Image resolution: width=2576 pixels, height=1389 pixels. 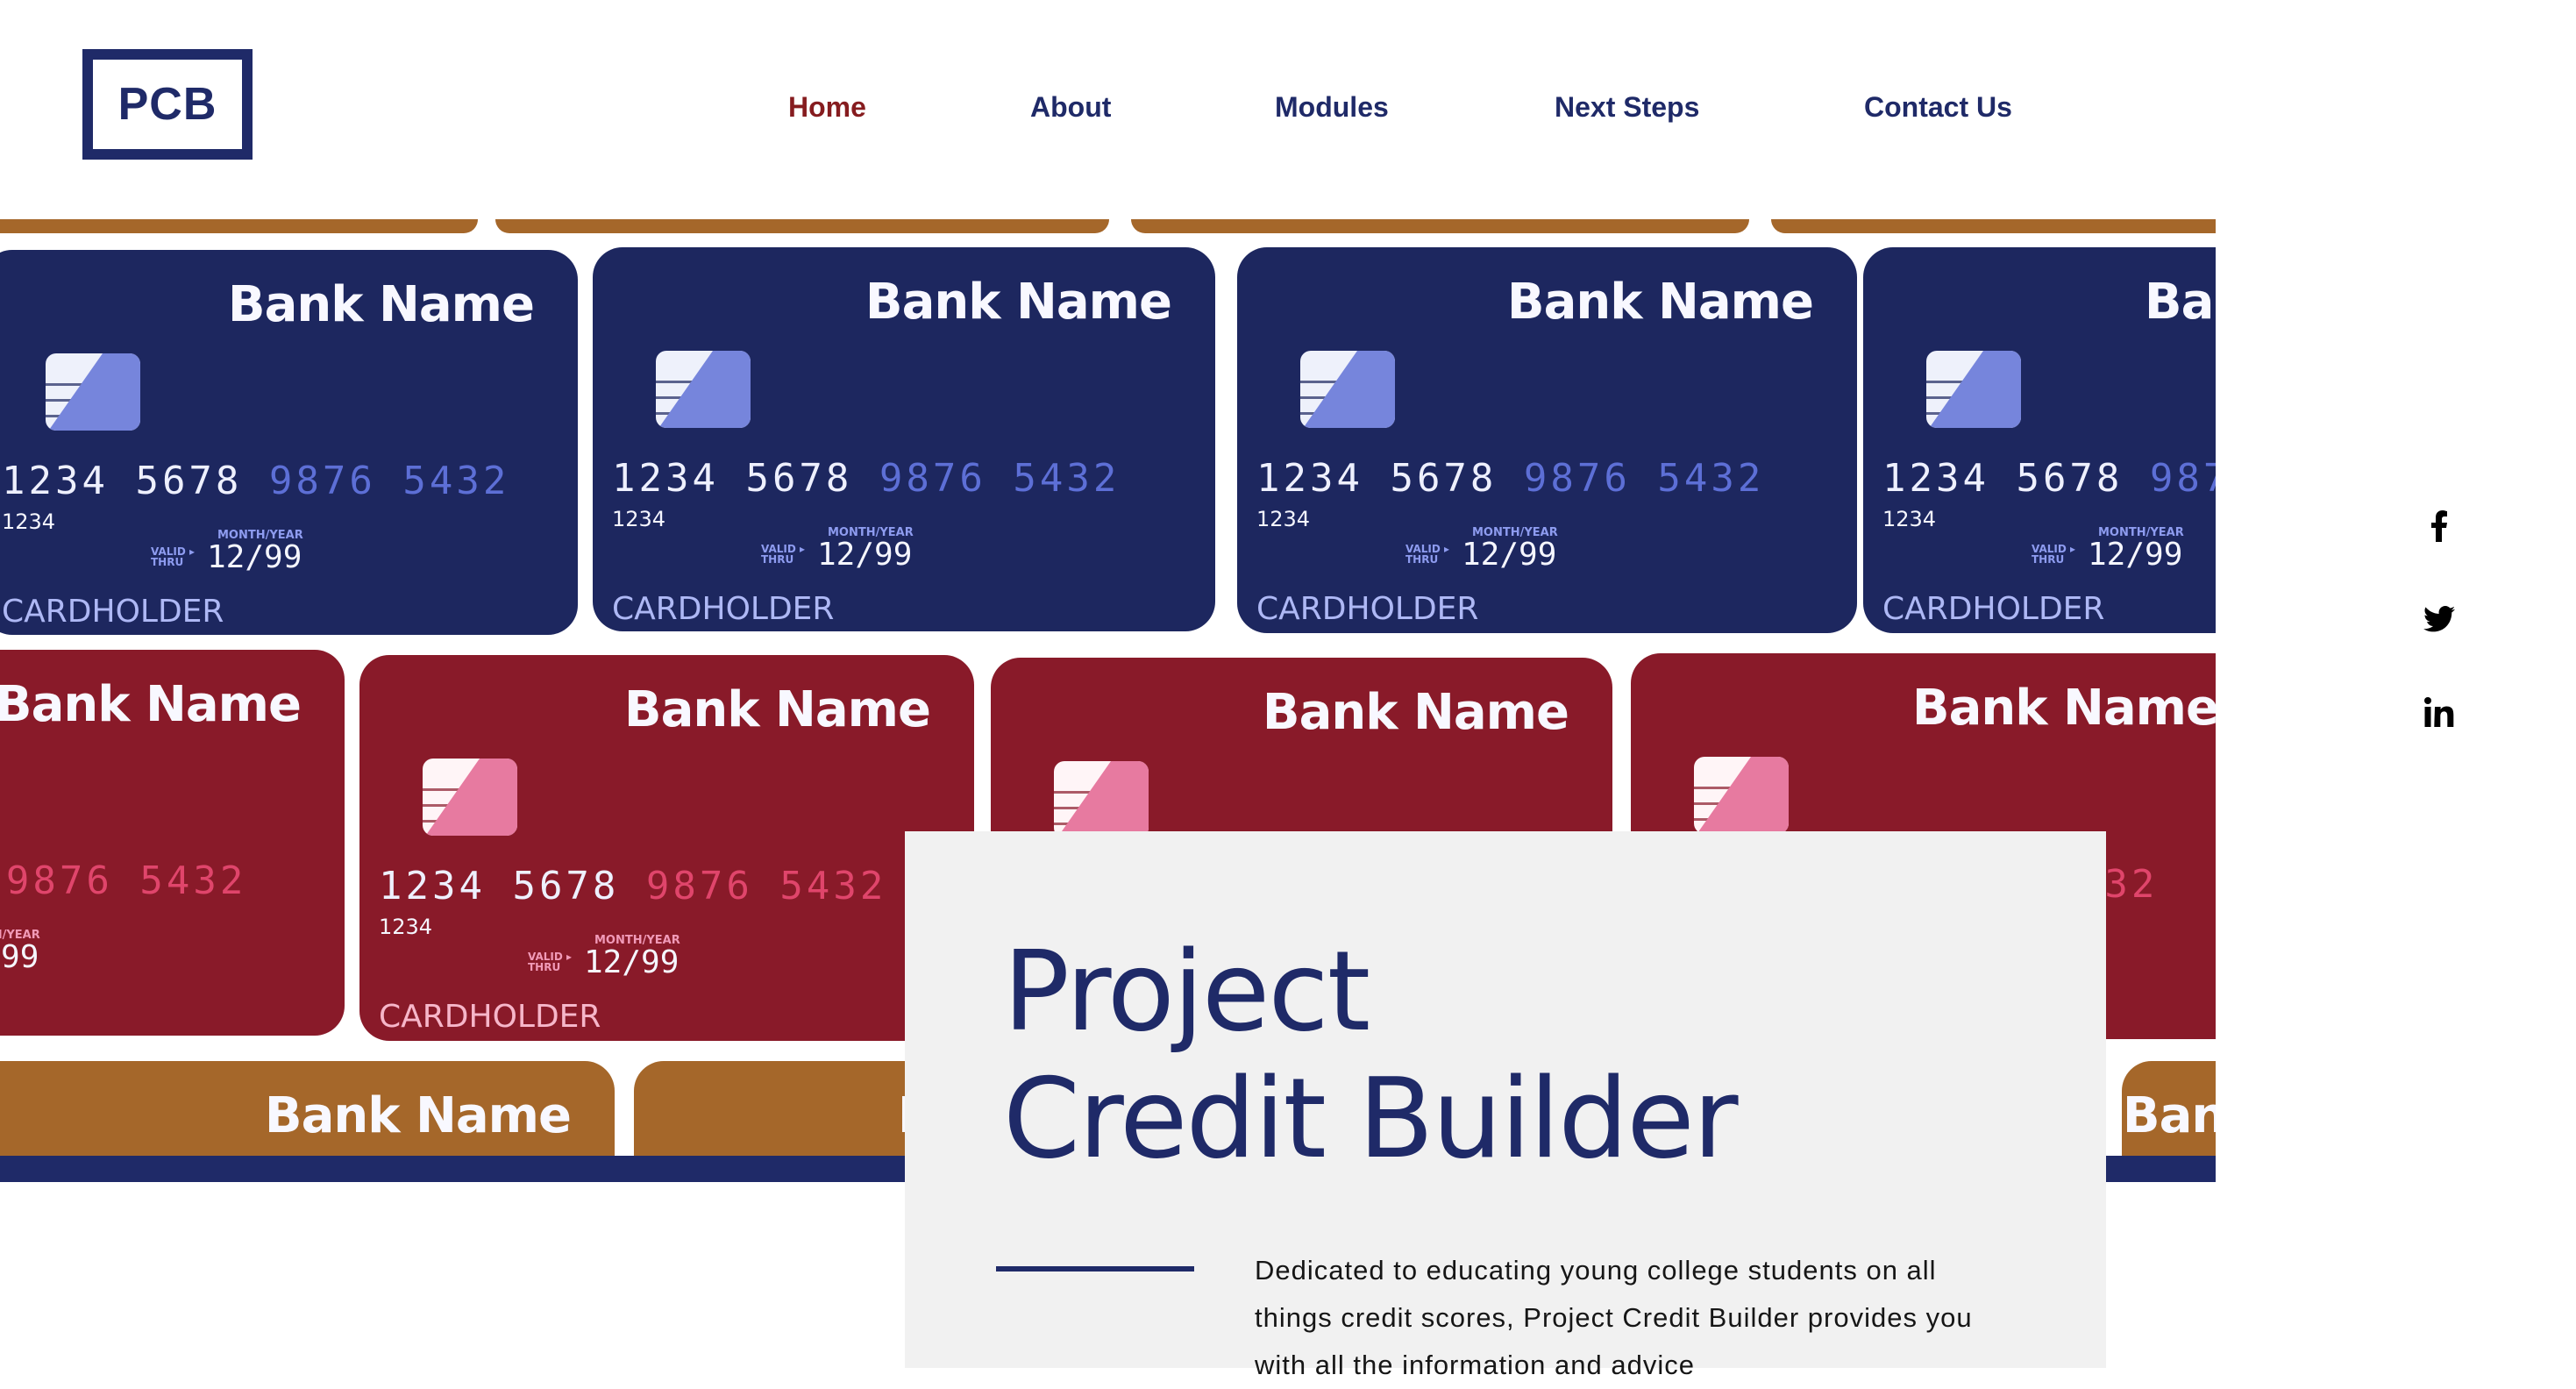 I want to click on logo-text: PCB, so click(x=167, y=105).